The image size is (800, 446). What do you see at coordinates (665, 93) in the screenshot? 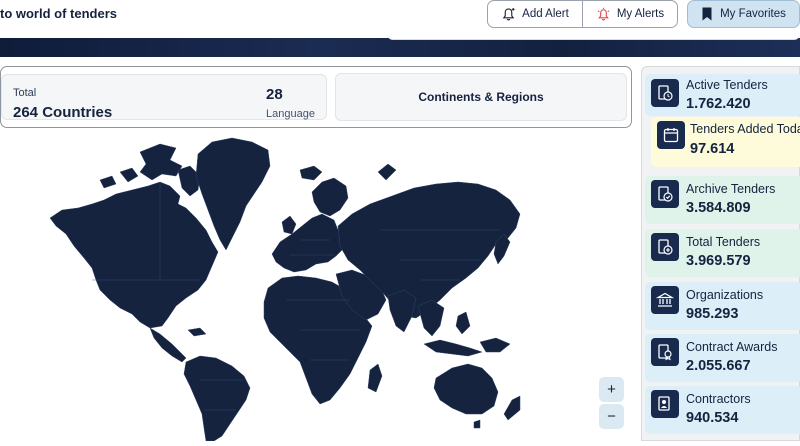
I see `clock-document-icon` at bounding box center [665, 93].